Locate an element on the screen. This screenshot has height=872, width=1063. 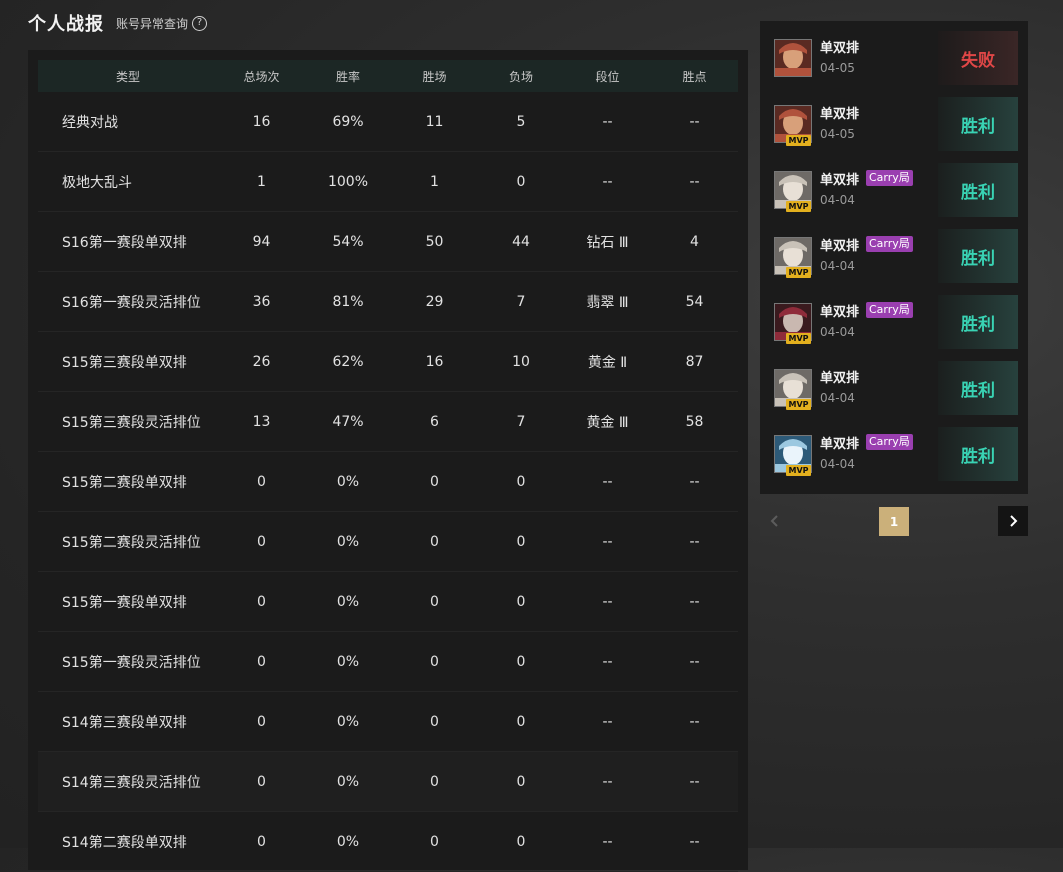
help-icon: ? is located at coordinates (200, 23).